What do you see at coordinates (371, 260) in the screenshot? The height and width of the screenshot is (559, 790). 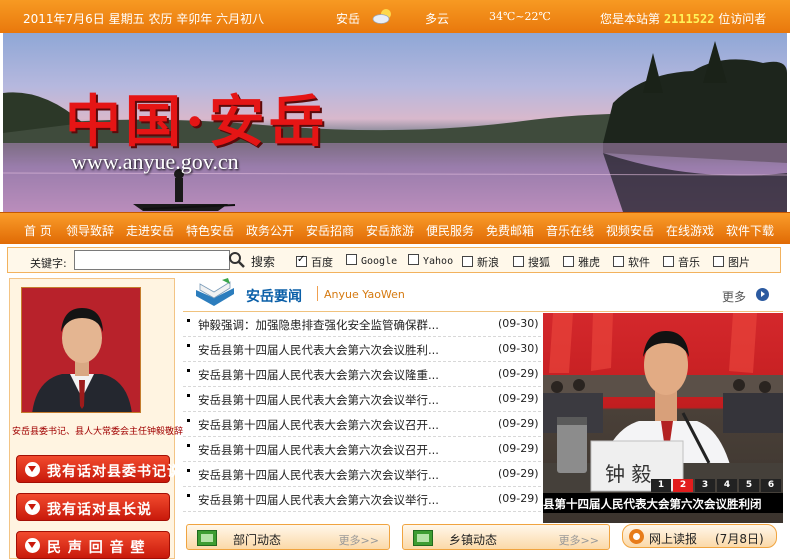 I see `engine-option-google: Google` at bounding box center [371, 260].